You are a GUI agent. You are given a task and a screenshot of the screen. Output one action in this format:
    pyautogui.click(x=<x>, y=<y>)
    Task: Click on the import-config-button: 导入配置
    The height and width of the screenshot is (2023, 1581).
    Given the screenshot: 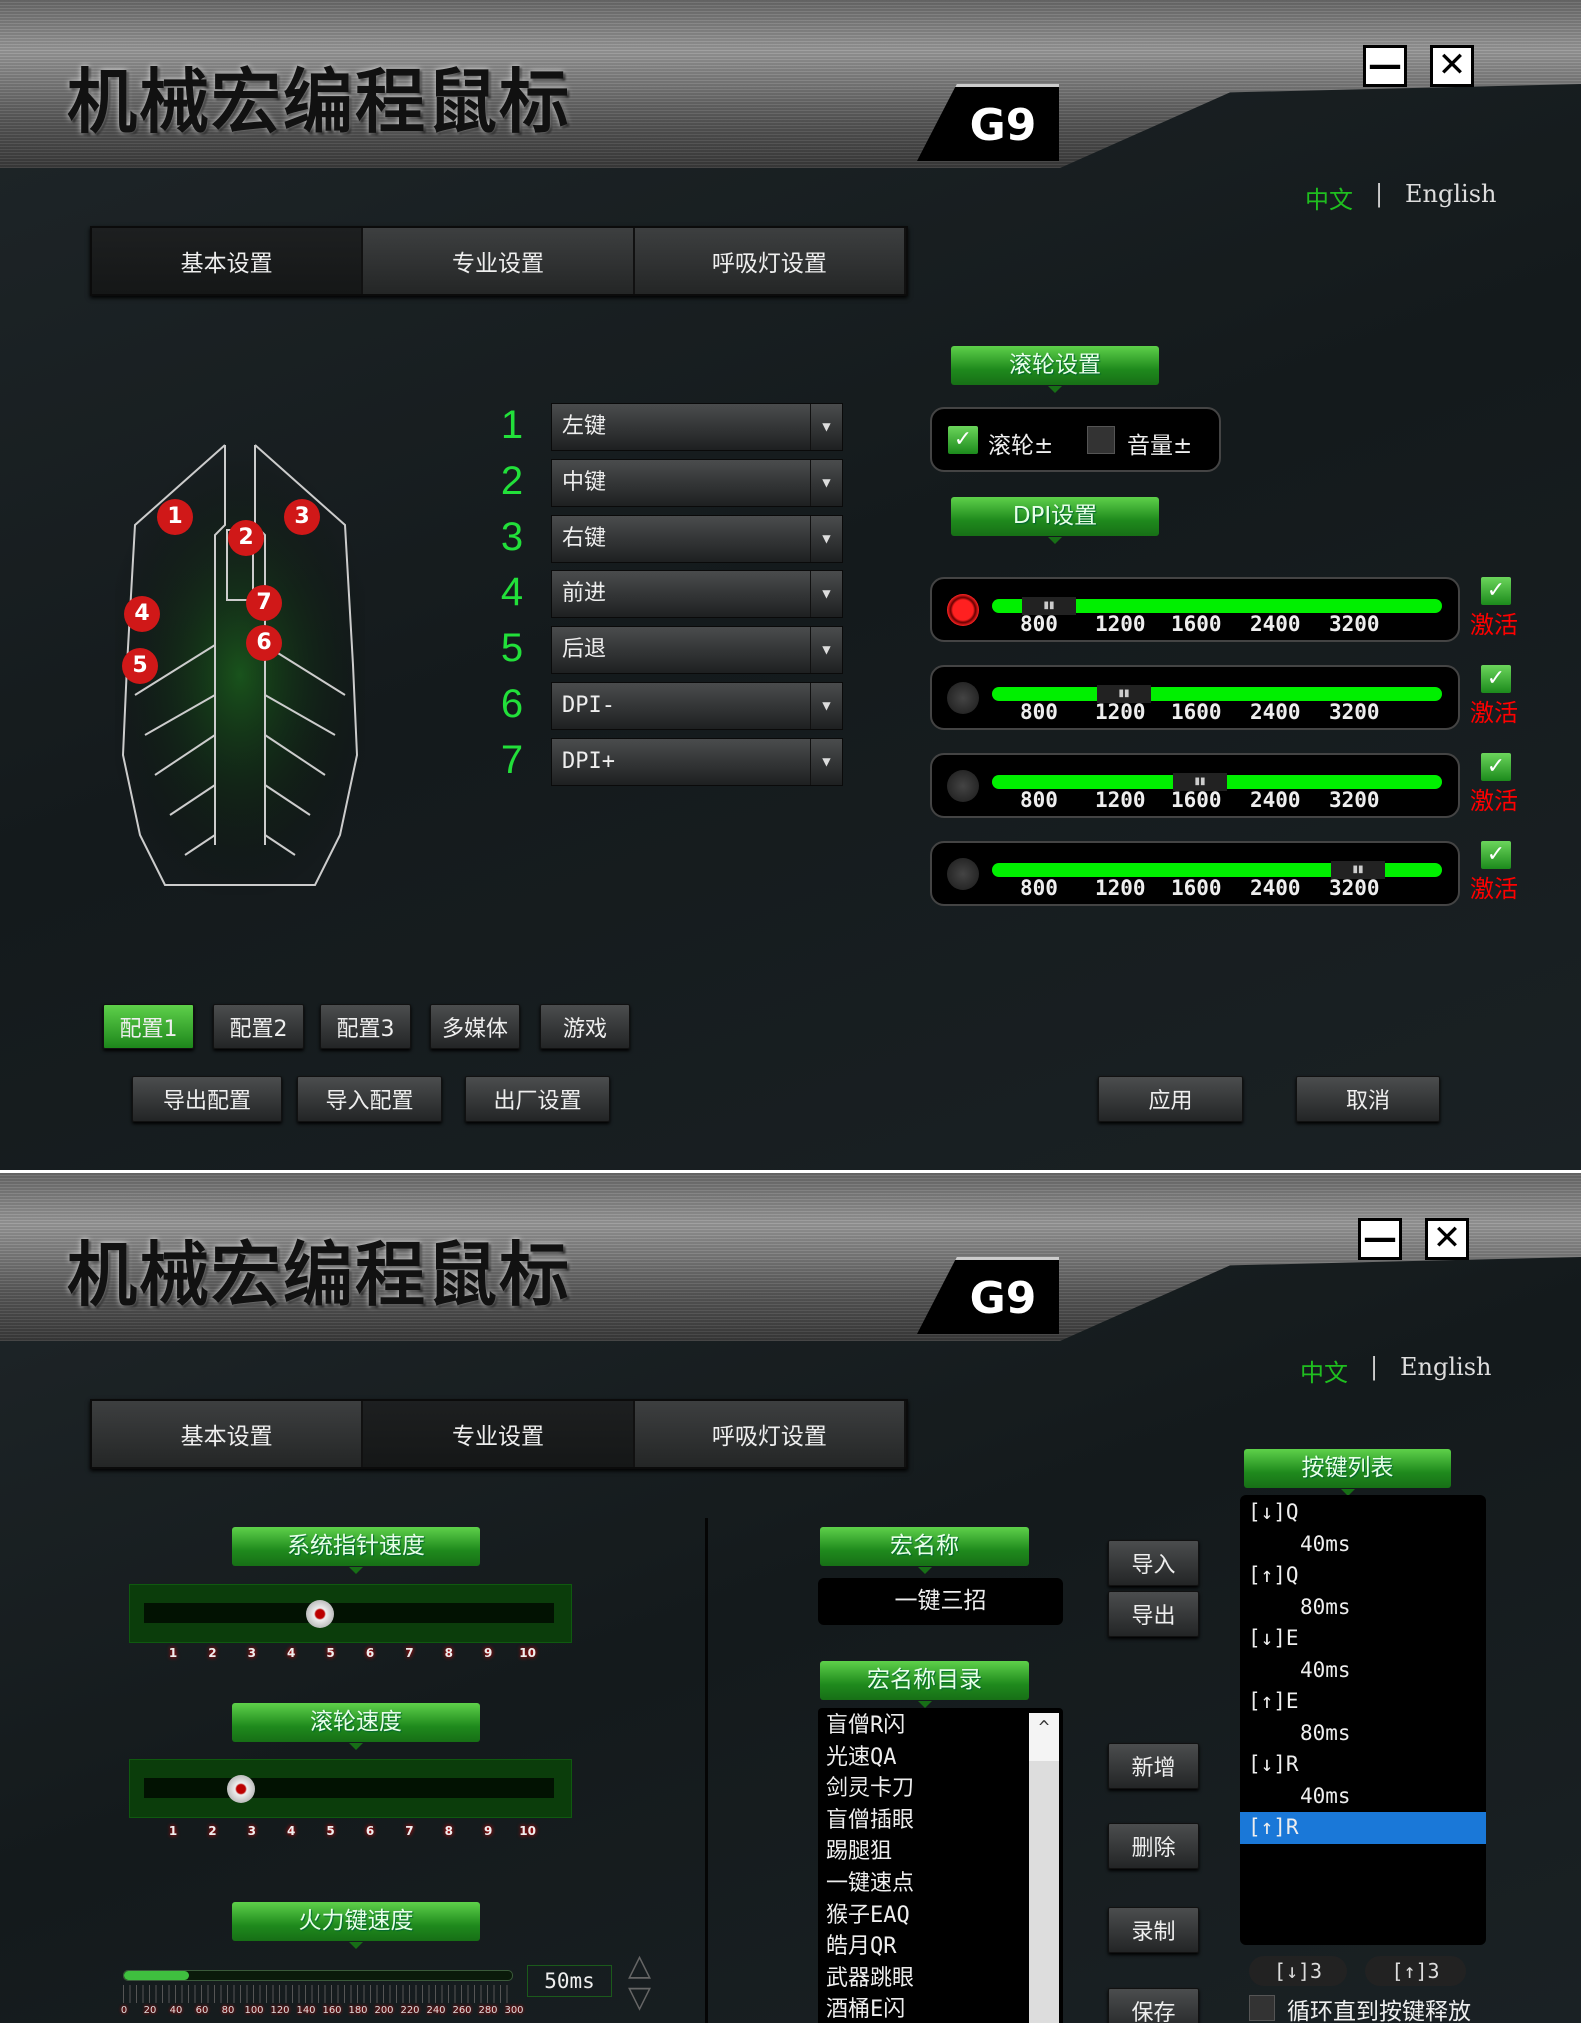 What is the action you would take?
    pyautogui.click(x=369, y=1099)
    